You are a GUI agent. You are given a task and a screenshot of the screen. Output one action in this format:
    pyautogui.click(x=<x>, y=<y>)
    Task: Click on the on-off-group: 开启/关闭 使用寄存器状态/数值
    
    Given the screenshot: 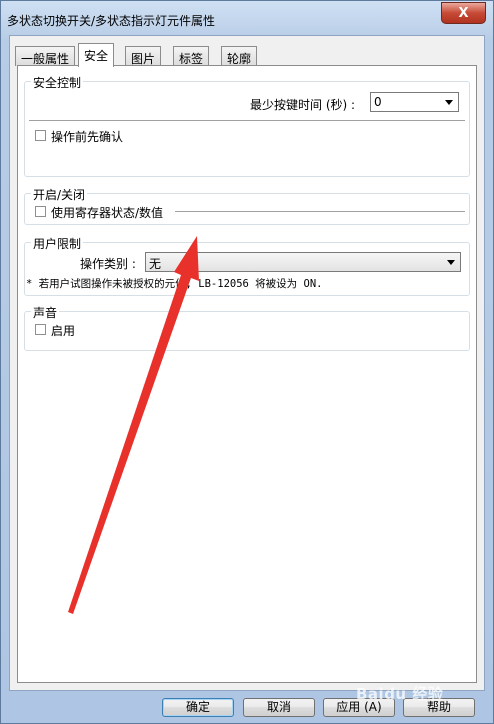 What is the action you would take?
    pyautogui.click(x=247, y=205)
    